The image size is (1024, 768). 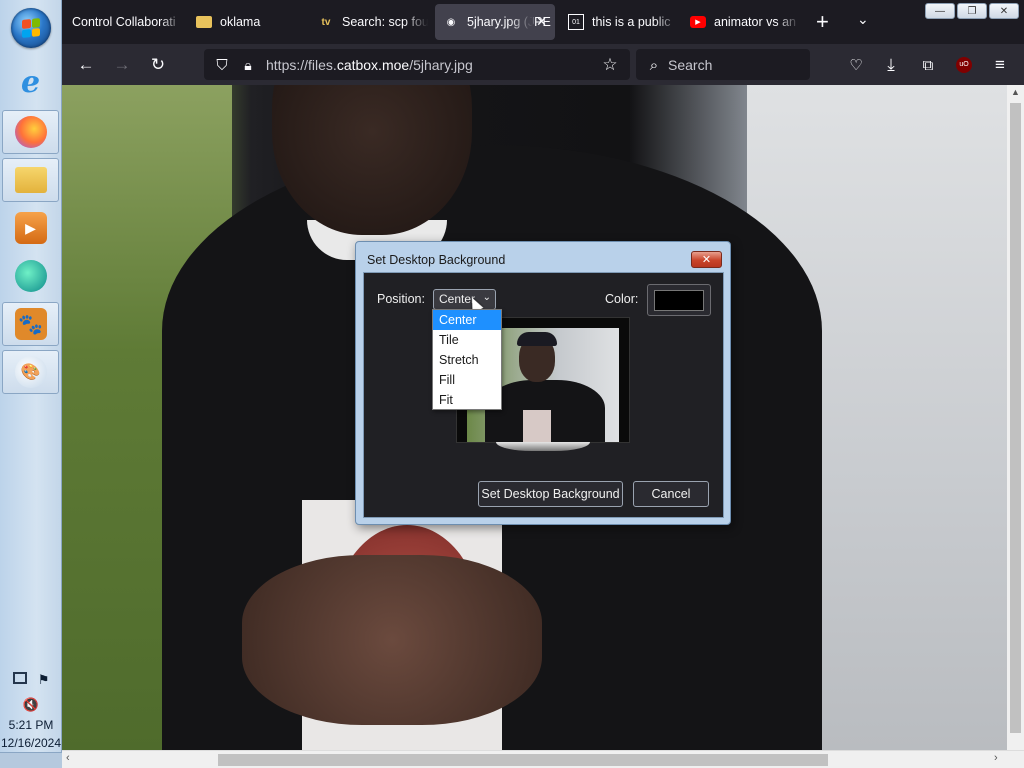 I want to click on youtube-icon: ▶, so click(x=698, y=22).